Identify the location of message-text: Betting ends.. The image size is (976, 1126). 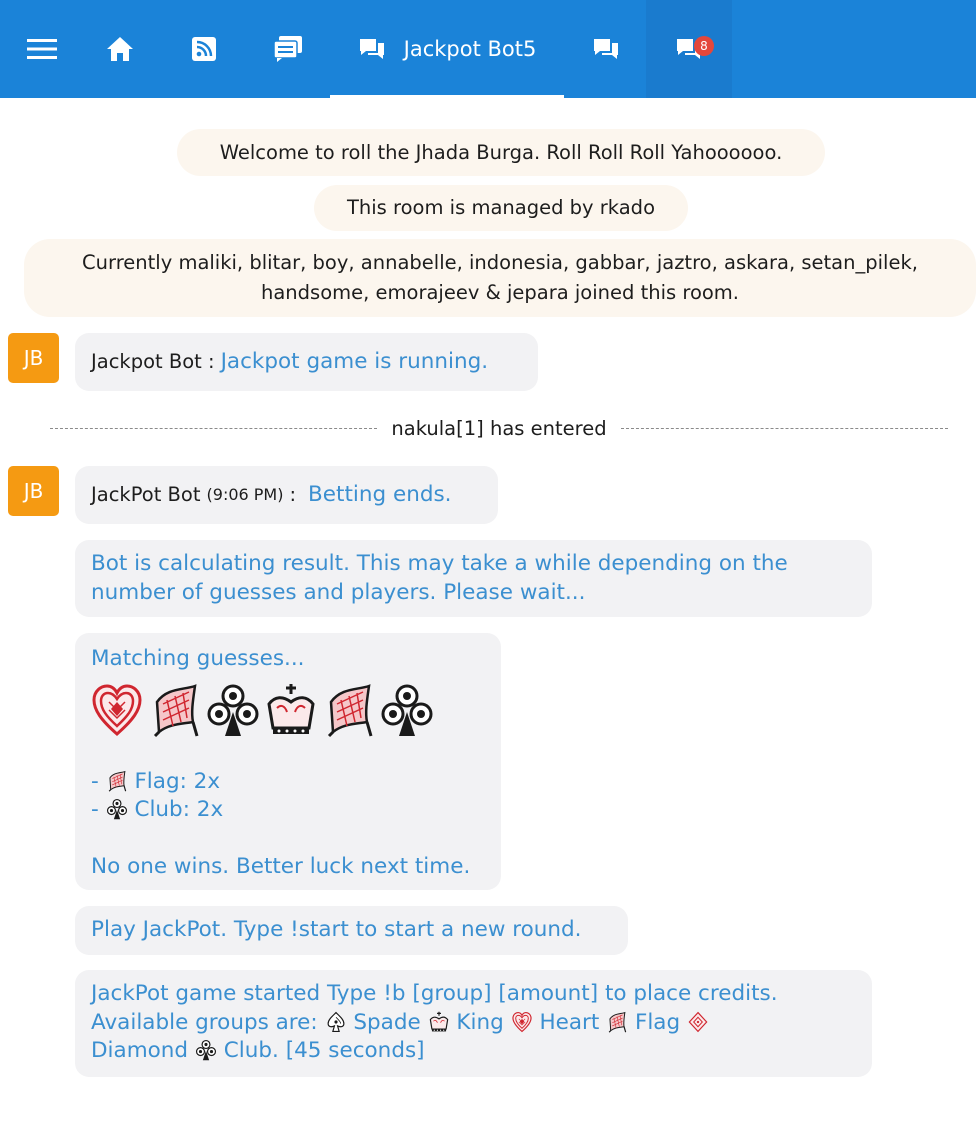
(380, 494).